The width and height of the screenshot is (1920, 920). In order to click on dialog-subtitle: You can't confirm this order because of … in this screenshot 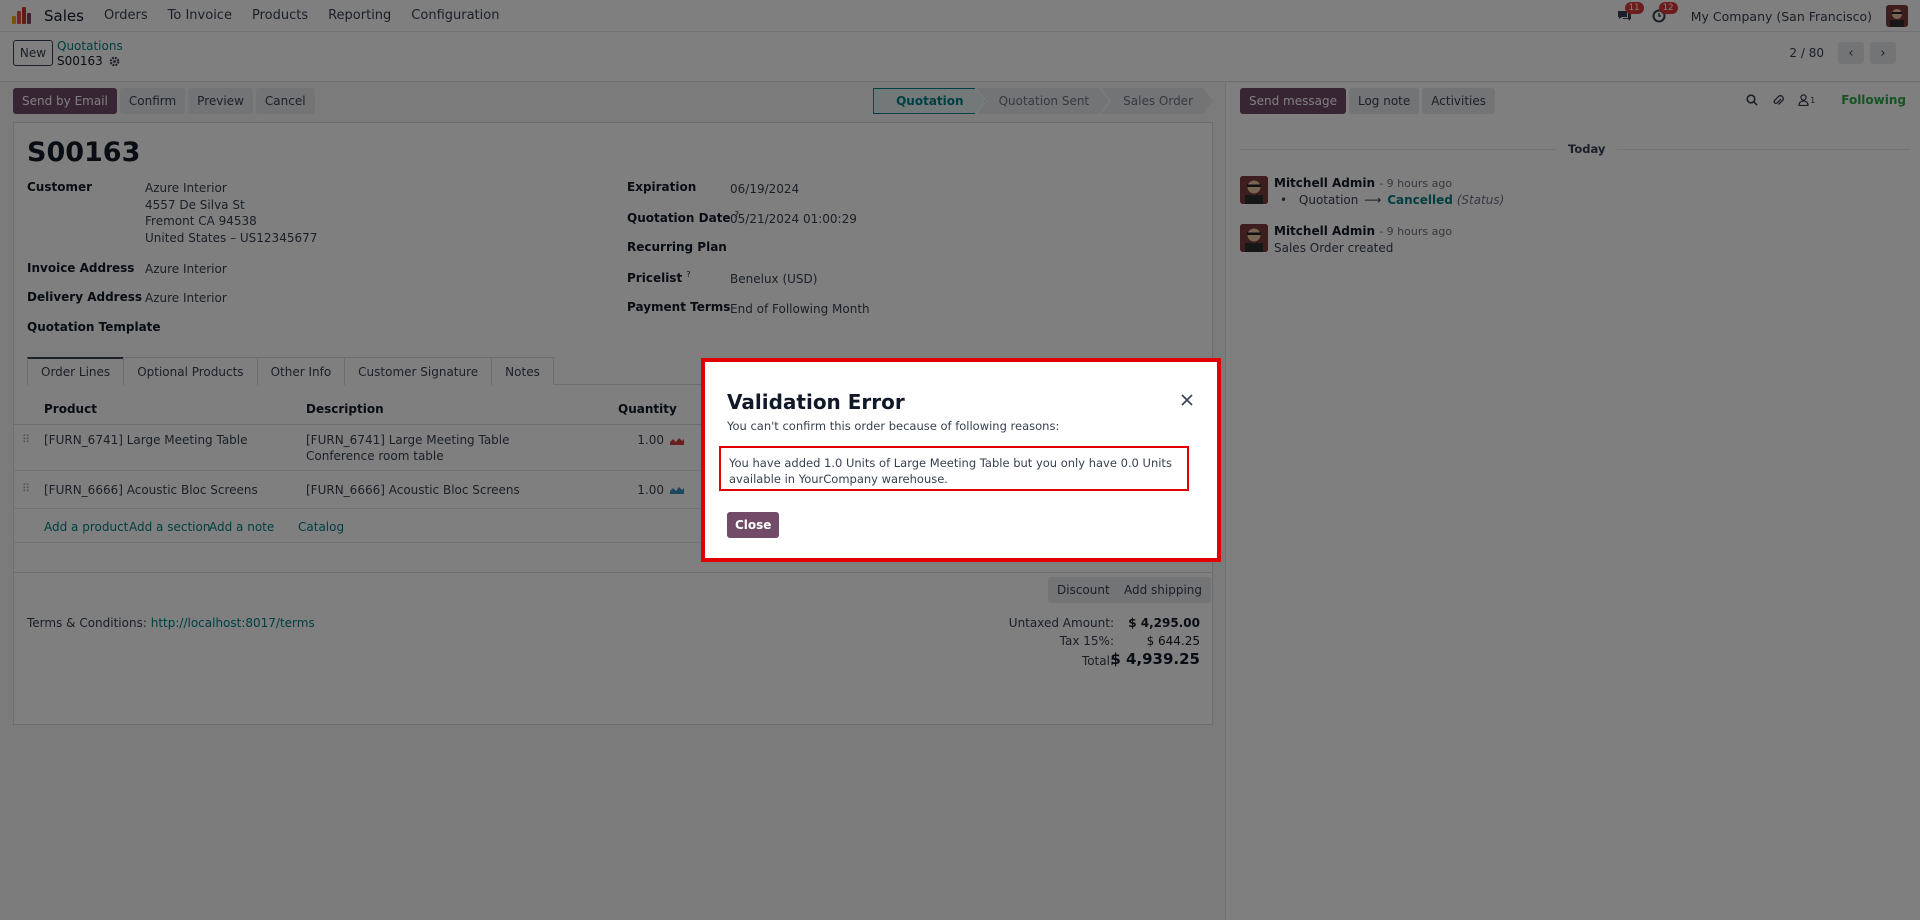, I will do `click(893, 426)`.